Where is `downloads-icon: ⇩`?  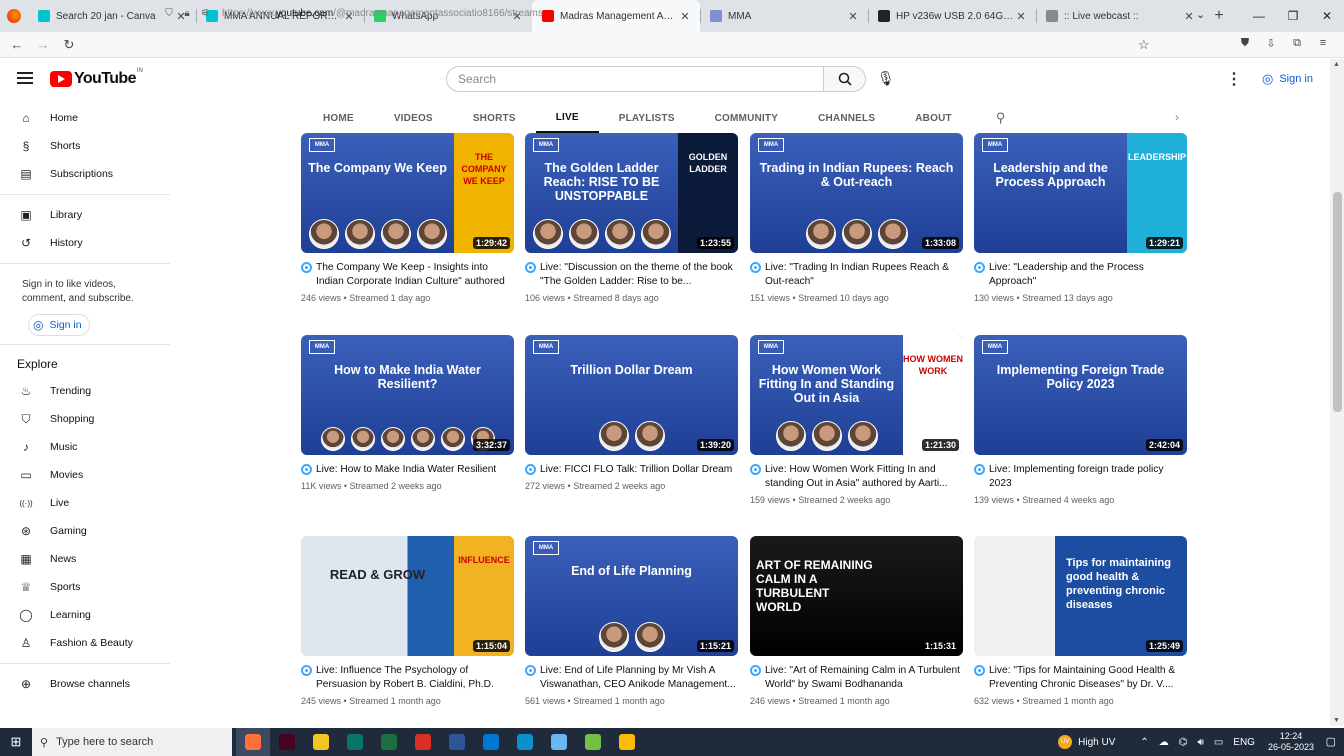 downloads-icon: ⇩ is located at coordinates (1271, 43).